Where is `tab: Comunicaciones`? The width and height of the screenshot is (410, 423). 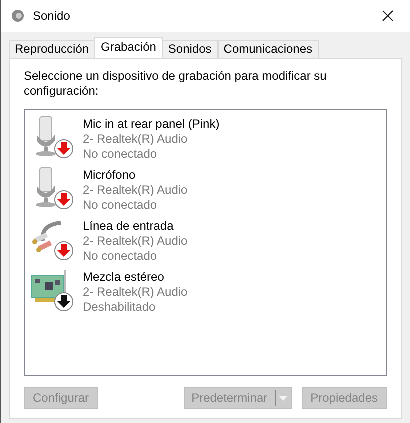 tab: Comunicaciones is located at coordinates (268, 49).